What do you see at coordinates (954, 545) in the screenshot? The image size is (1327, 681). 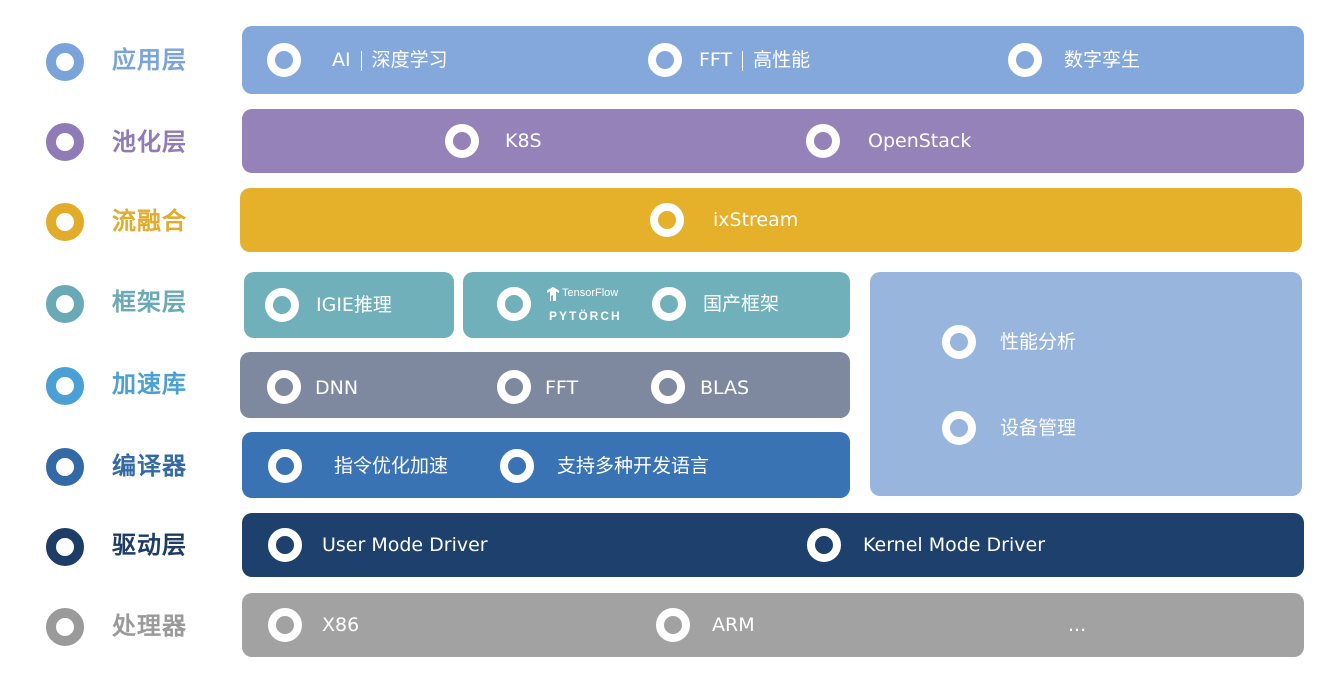 I see `kernel-driver-item-label: Kernel Mode Driver` at bounding box center [954, 545].